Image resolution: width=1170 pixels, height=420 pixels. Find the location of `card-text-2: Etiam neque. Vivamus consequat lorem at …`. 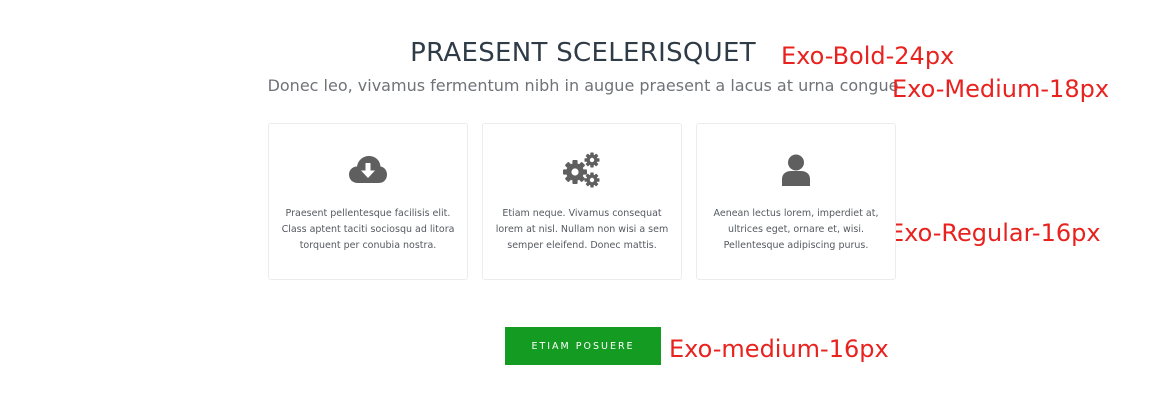

card-text-2: Etiam neque. Vivamus consequat lorem at … is located at coordinates (582, 229).